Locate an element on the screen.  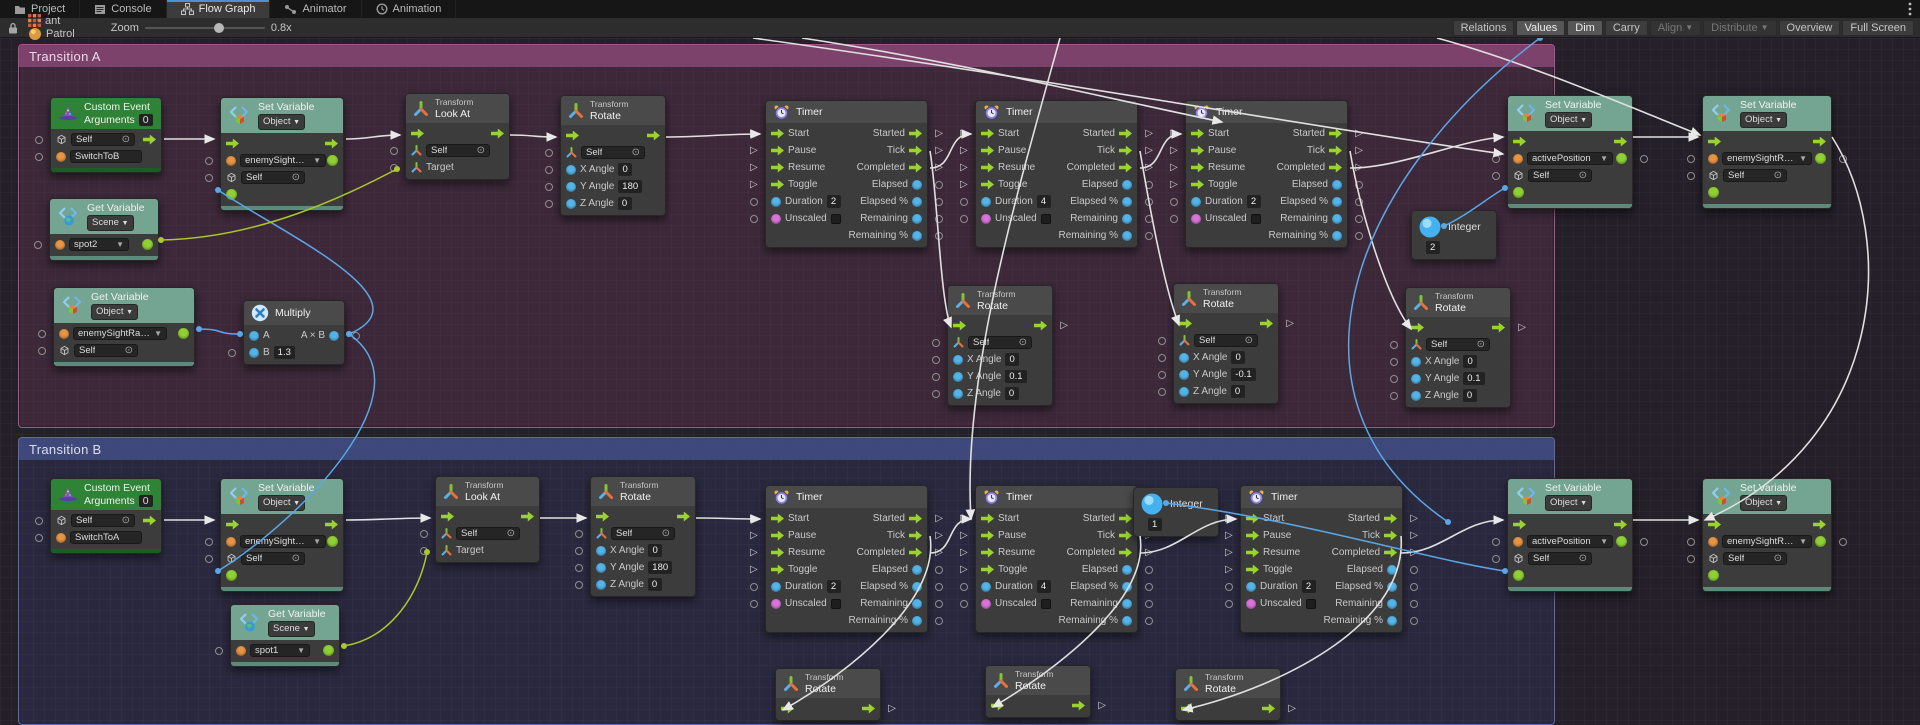
node-look-at-a: Transform Look At Self ⊙ Target is located at coordinates (450, 136).